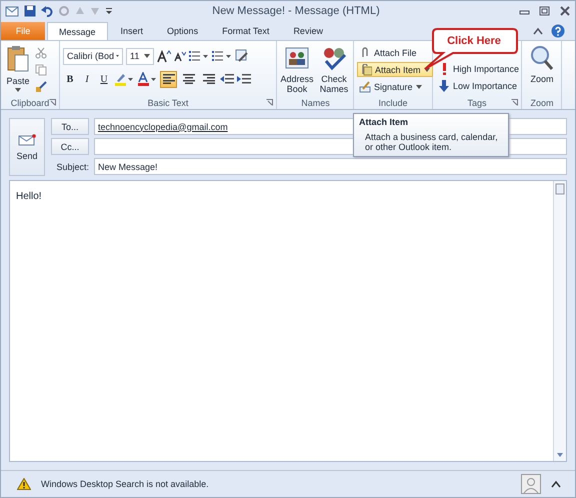  Describe the element at coordinates (245, 31) in the screenshot. I see `ribbon-tab: Format Text` at that location.